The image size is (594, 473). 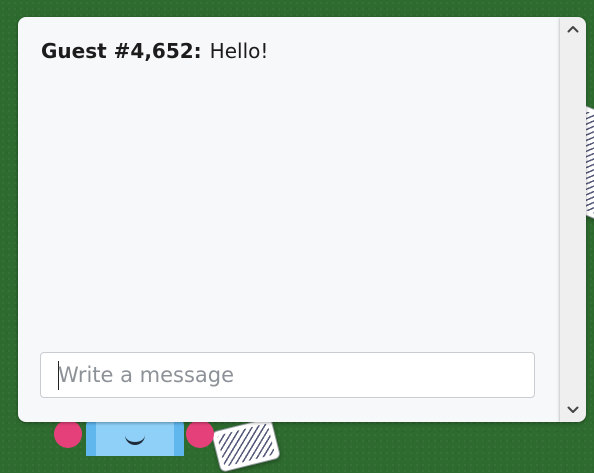 I want to click on chevron-down-icon, so click(x=573, y=409).